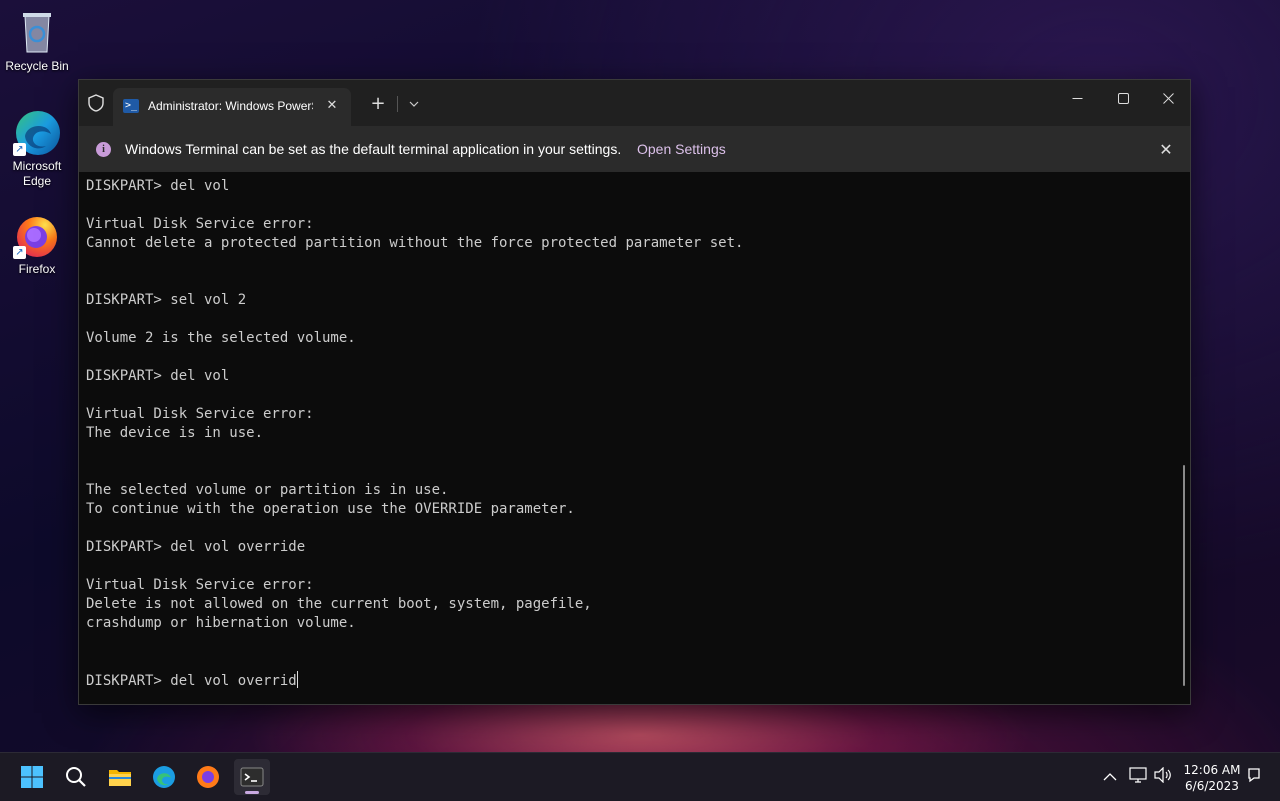  Describe the element at coordinates (631, 433) in the screenshot. I see `console-line: The device is in use.` at that location.